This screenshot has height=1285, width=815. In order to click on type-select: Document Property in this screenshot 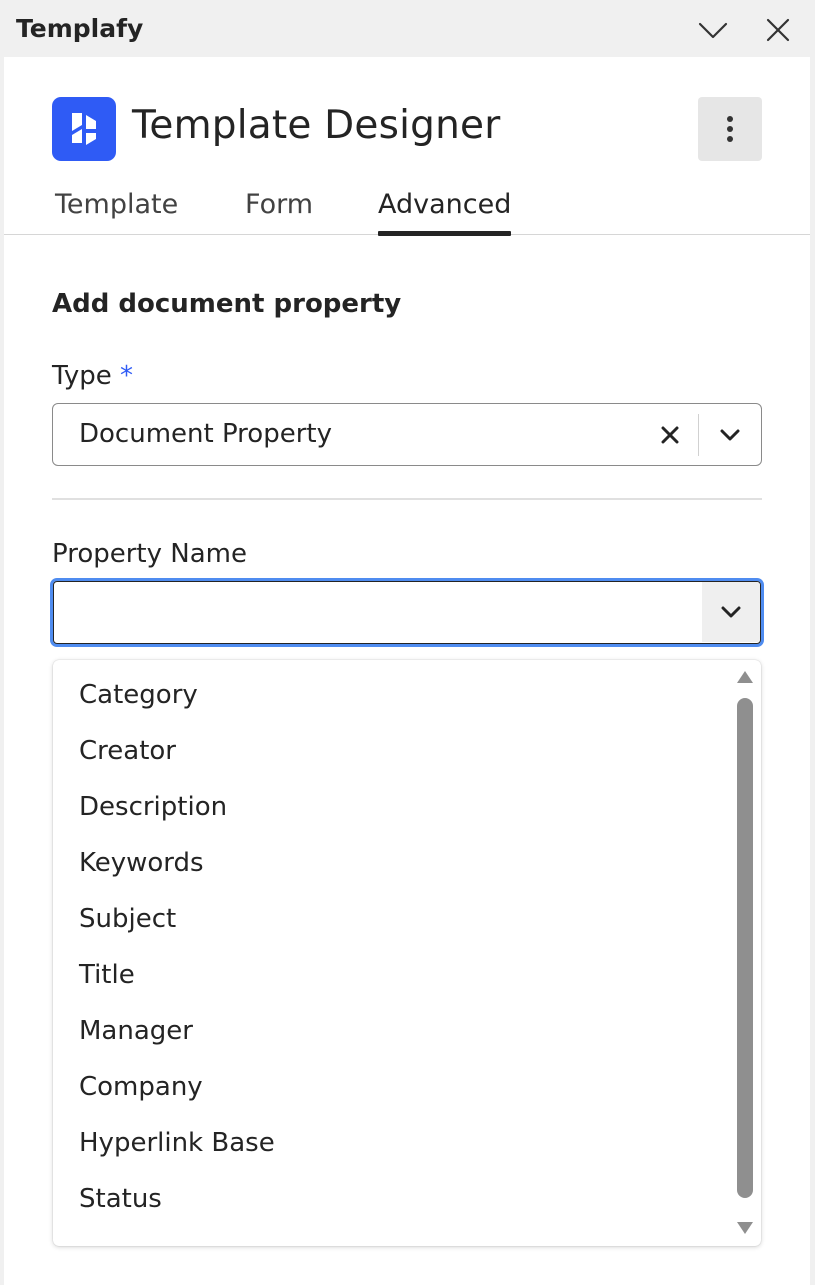, I will do `click(407, 434)`.